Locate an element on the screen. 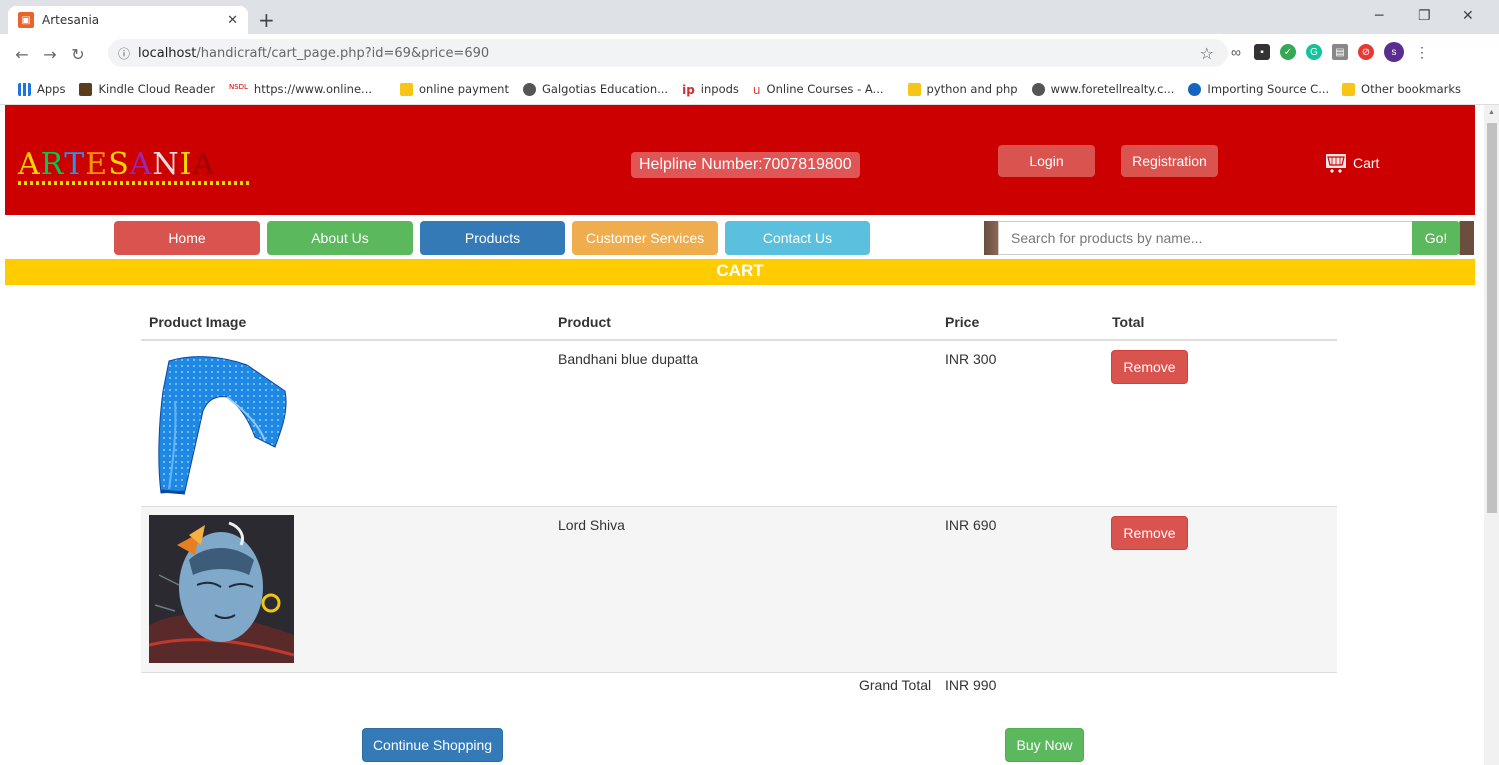 The height and width of the screenshot is (765, 1499). tab-strip: ▣ Artesania ✕ + ─ ❐ ✕ is located at coordinates (749, 17).